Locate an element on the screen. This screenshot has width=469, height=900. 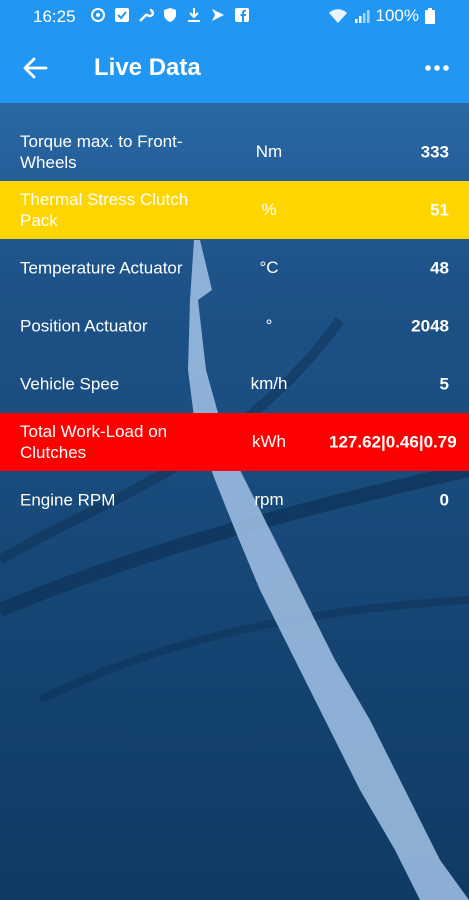
status-right: 100% is located at coordinates (381, 16).